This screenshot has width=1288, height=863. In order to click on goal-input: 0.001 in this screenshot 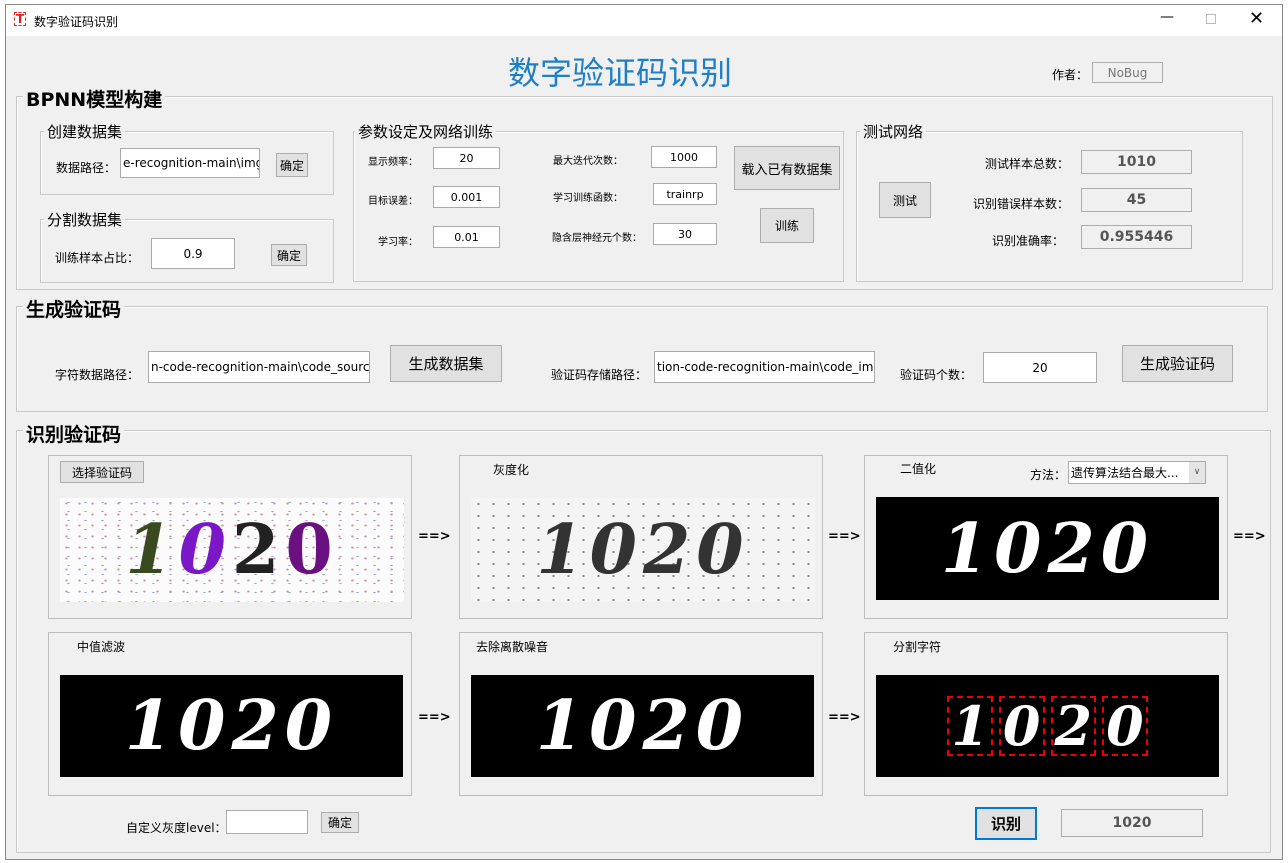, I will do `click(466, 197)`.